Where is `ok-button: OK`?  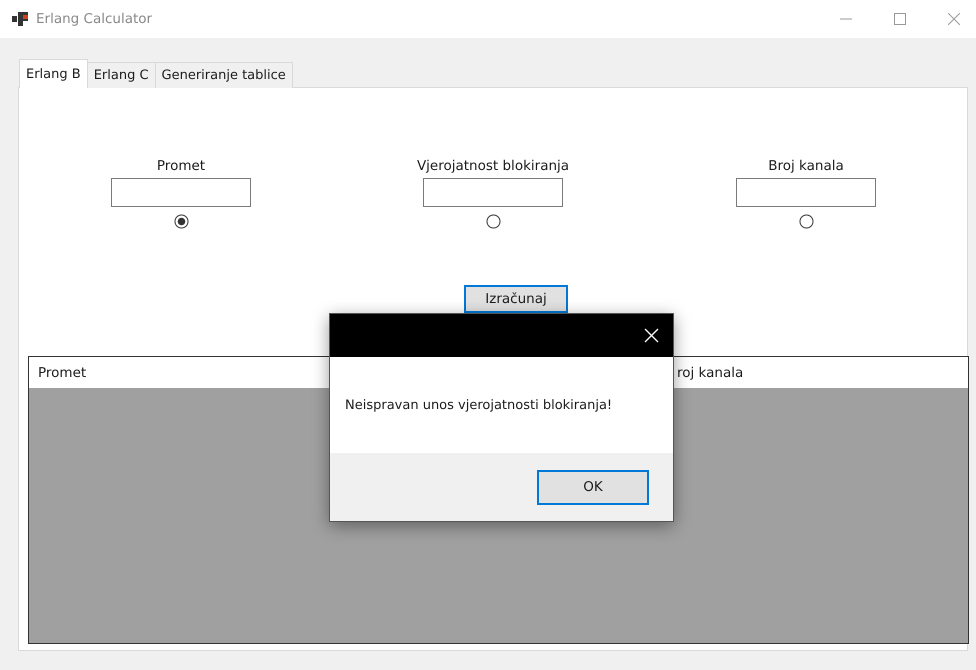 ok-button: OK is located at coordinates (593, 487).